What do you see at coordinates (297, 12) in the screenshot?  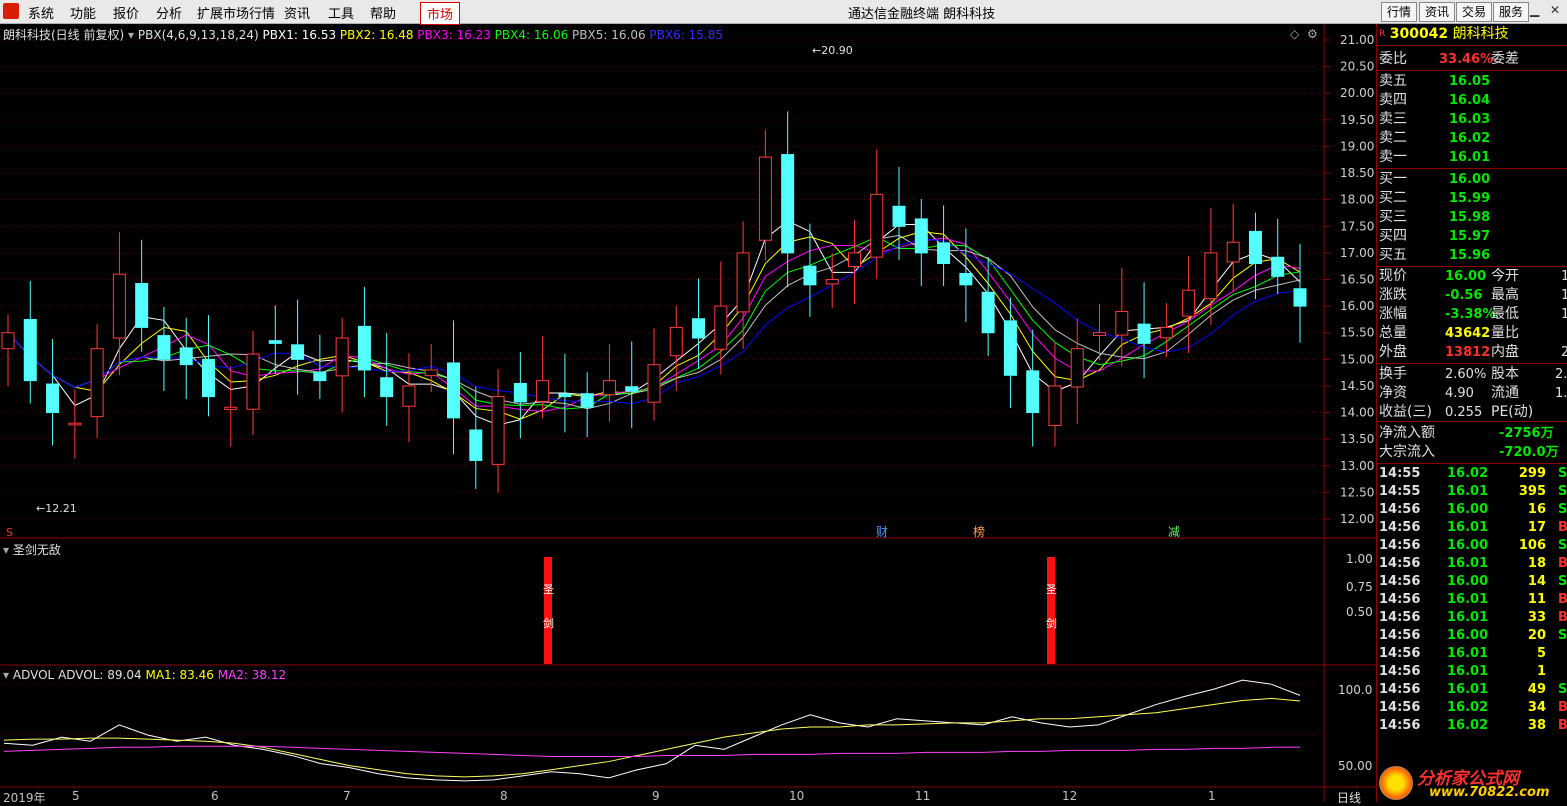 I see `menu-news: 资讯` at bounding box center [297, 12].